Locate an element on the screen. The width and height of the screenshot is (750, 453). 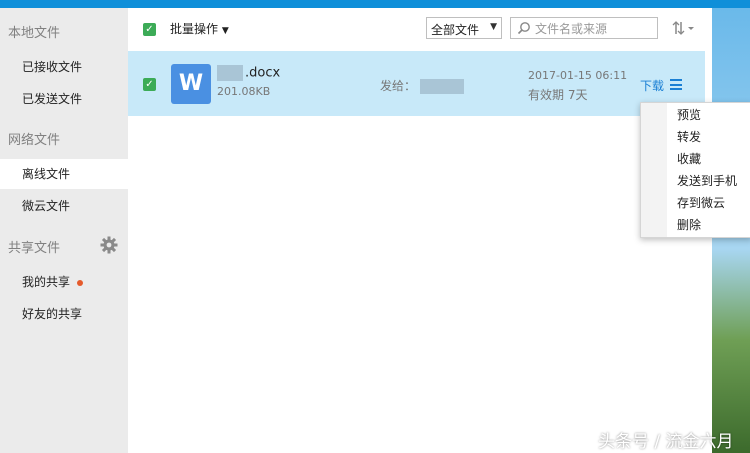
search-input is located at coordinates (595, 29).